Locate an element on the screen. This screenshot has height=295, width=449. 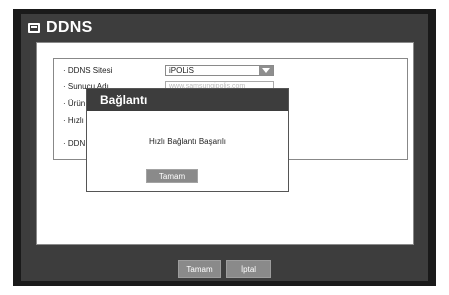
quick-connect-label: · Hızlı is located at coordinates (73, 120).